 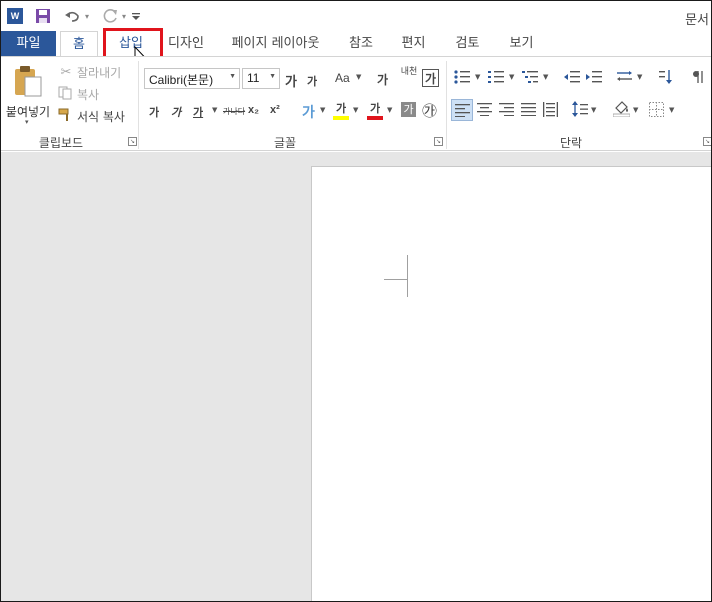 I want to click on show-marks-icon, so click(x=698, y=78).